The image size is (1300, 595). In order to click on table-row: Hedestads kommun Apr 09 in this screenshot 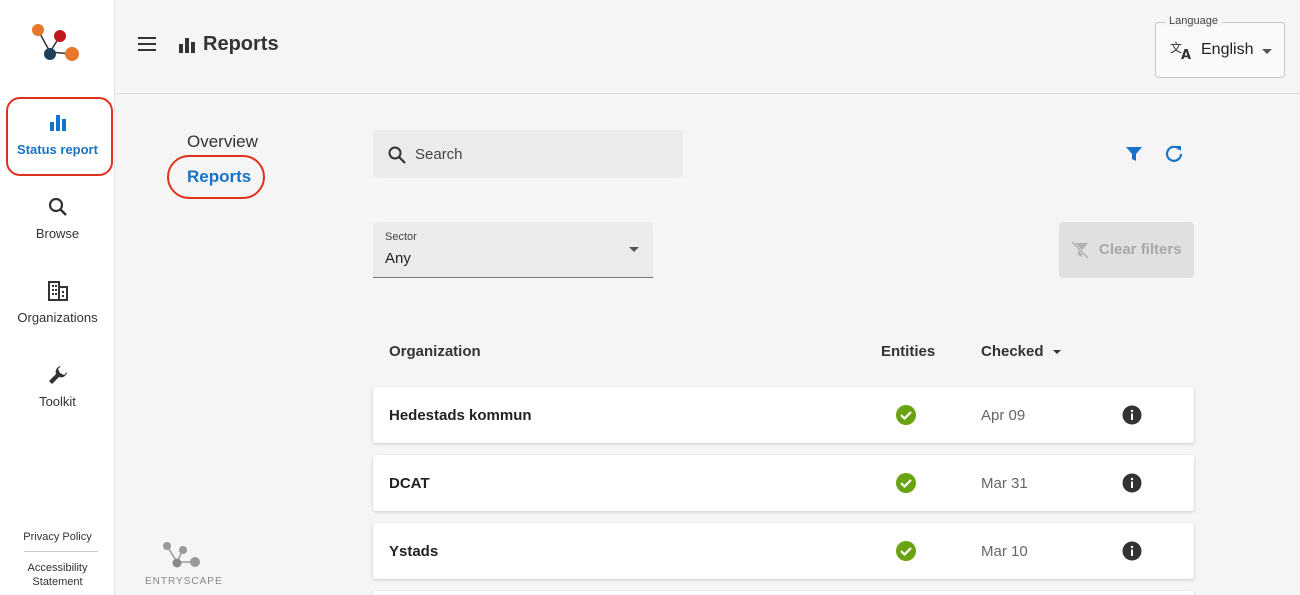, I will do `click(783, 415)`.